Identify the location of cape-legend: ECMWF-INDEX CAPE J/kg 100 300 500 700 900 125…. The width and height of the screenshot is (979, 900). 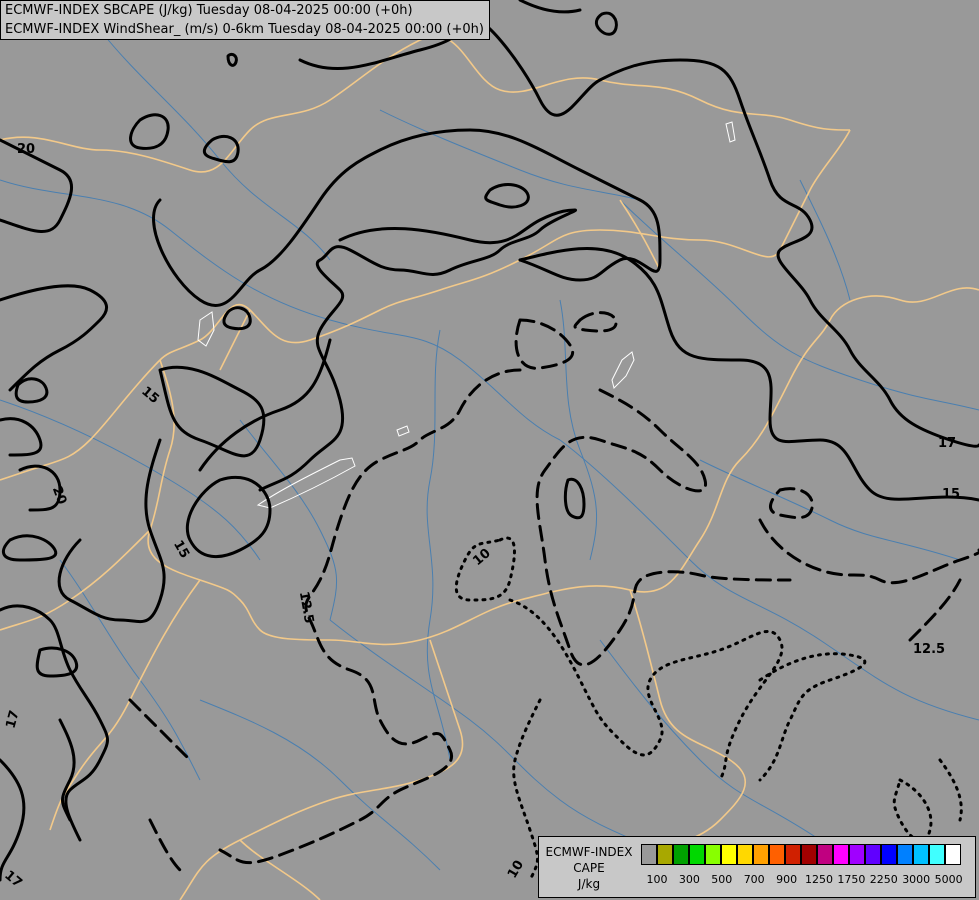
(757, 867).